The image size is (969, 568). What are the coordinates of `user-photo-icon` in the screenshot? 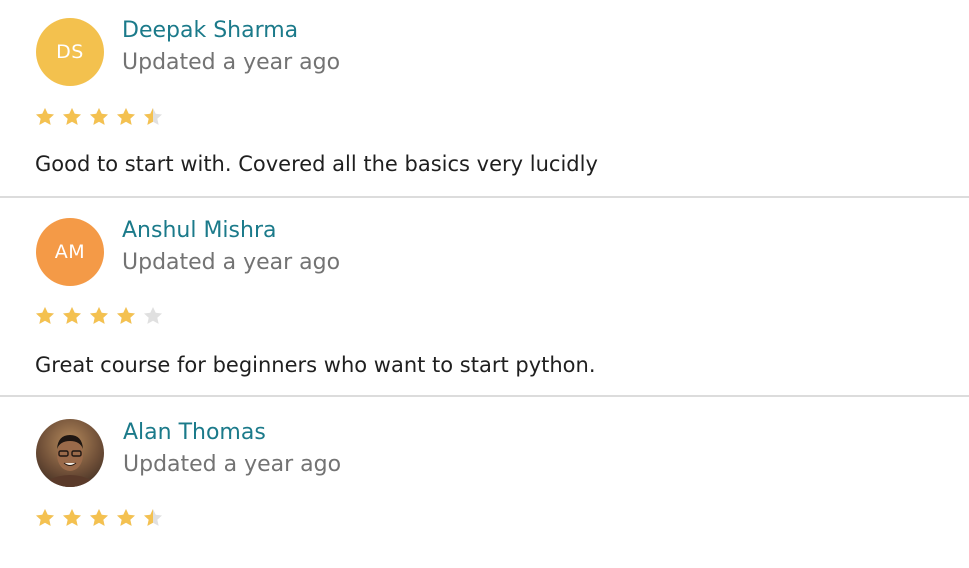 It's located at (70, 453).